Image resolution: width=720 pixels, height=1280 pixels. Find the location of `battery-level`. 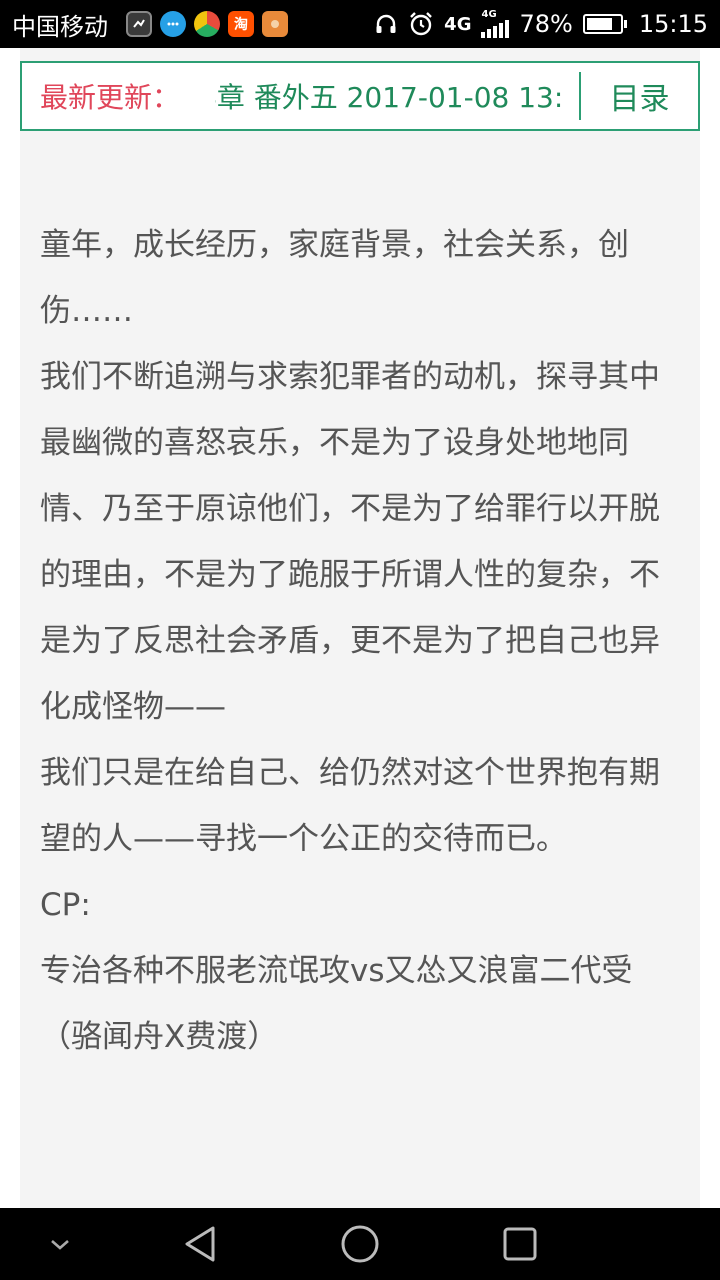

battery-level is located at coordinates (599, 24).